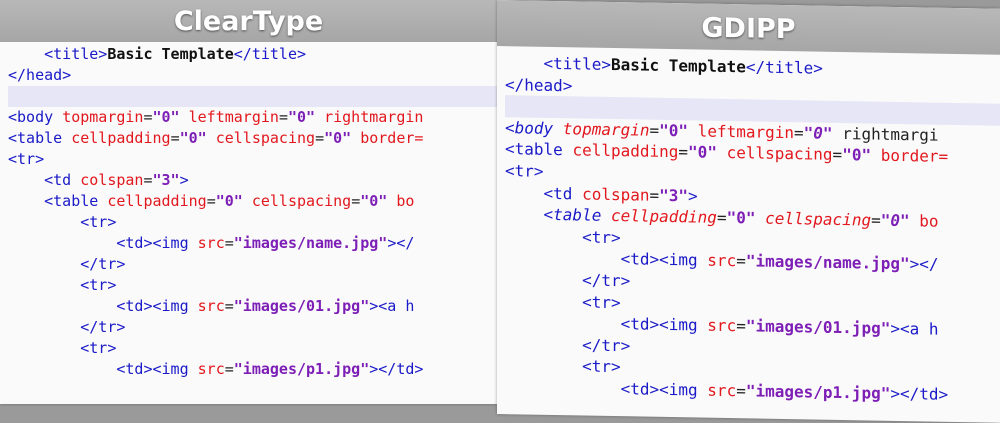  I want to click on code-line: </head>, so click(252, 75).